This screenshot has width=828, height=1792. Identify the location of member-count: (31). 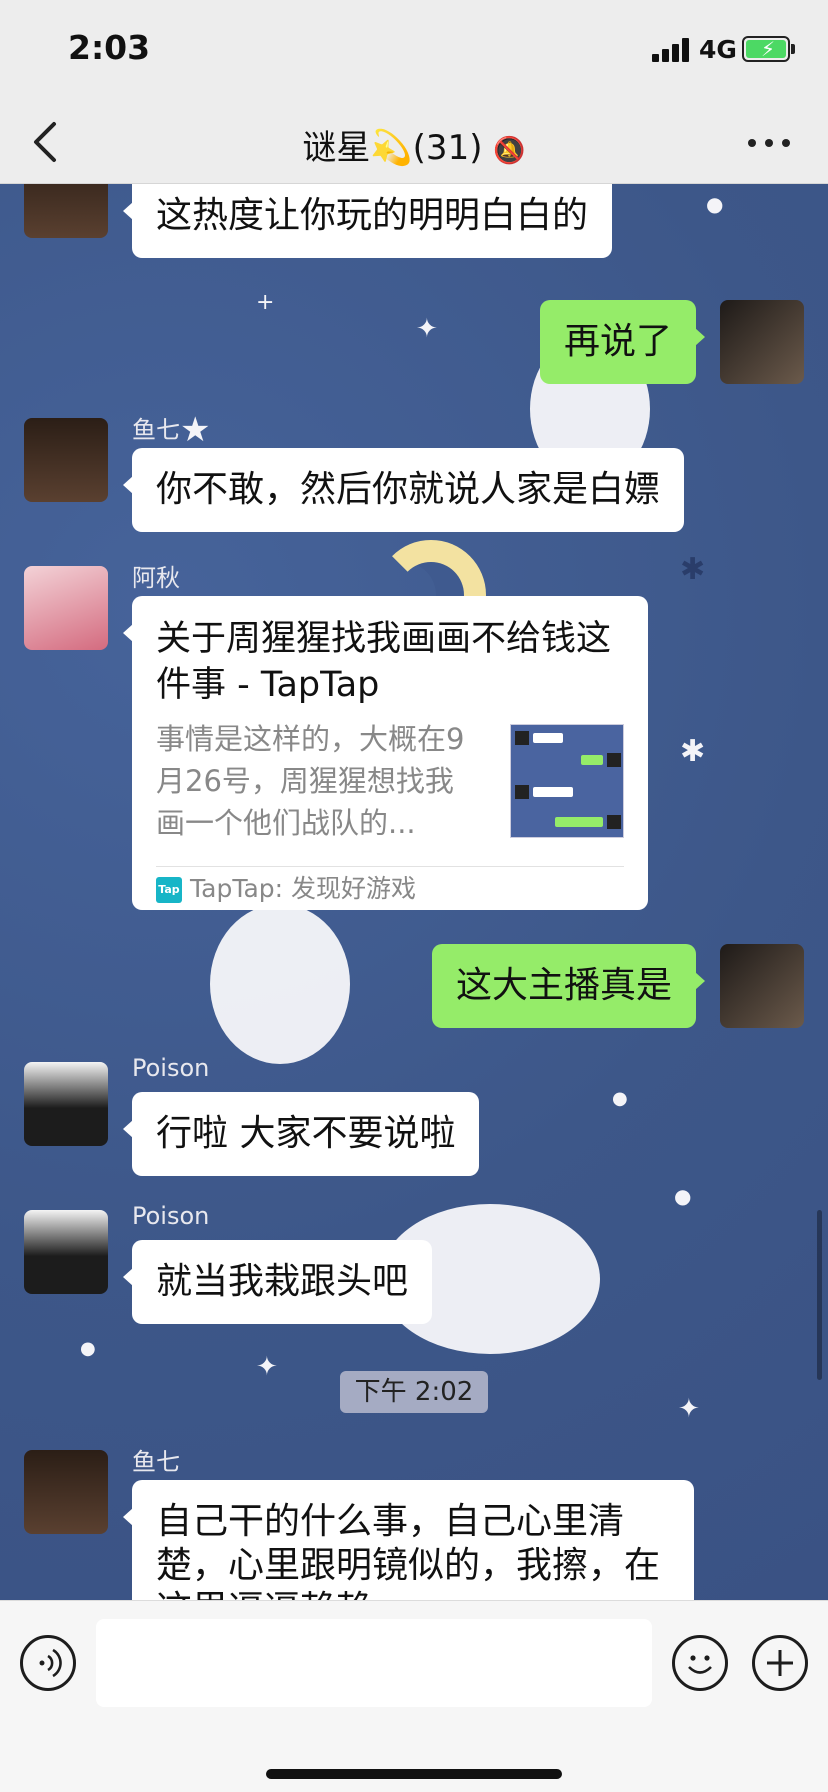
(447, 148).